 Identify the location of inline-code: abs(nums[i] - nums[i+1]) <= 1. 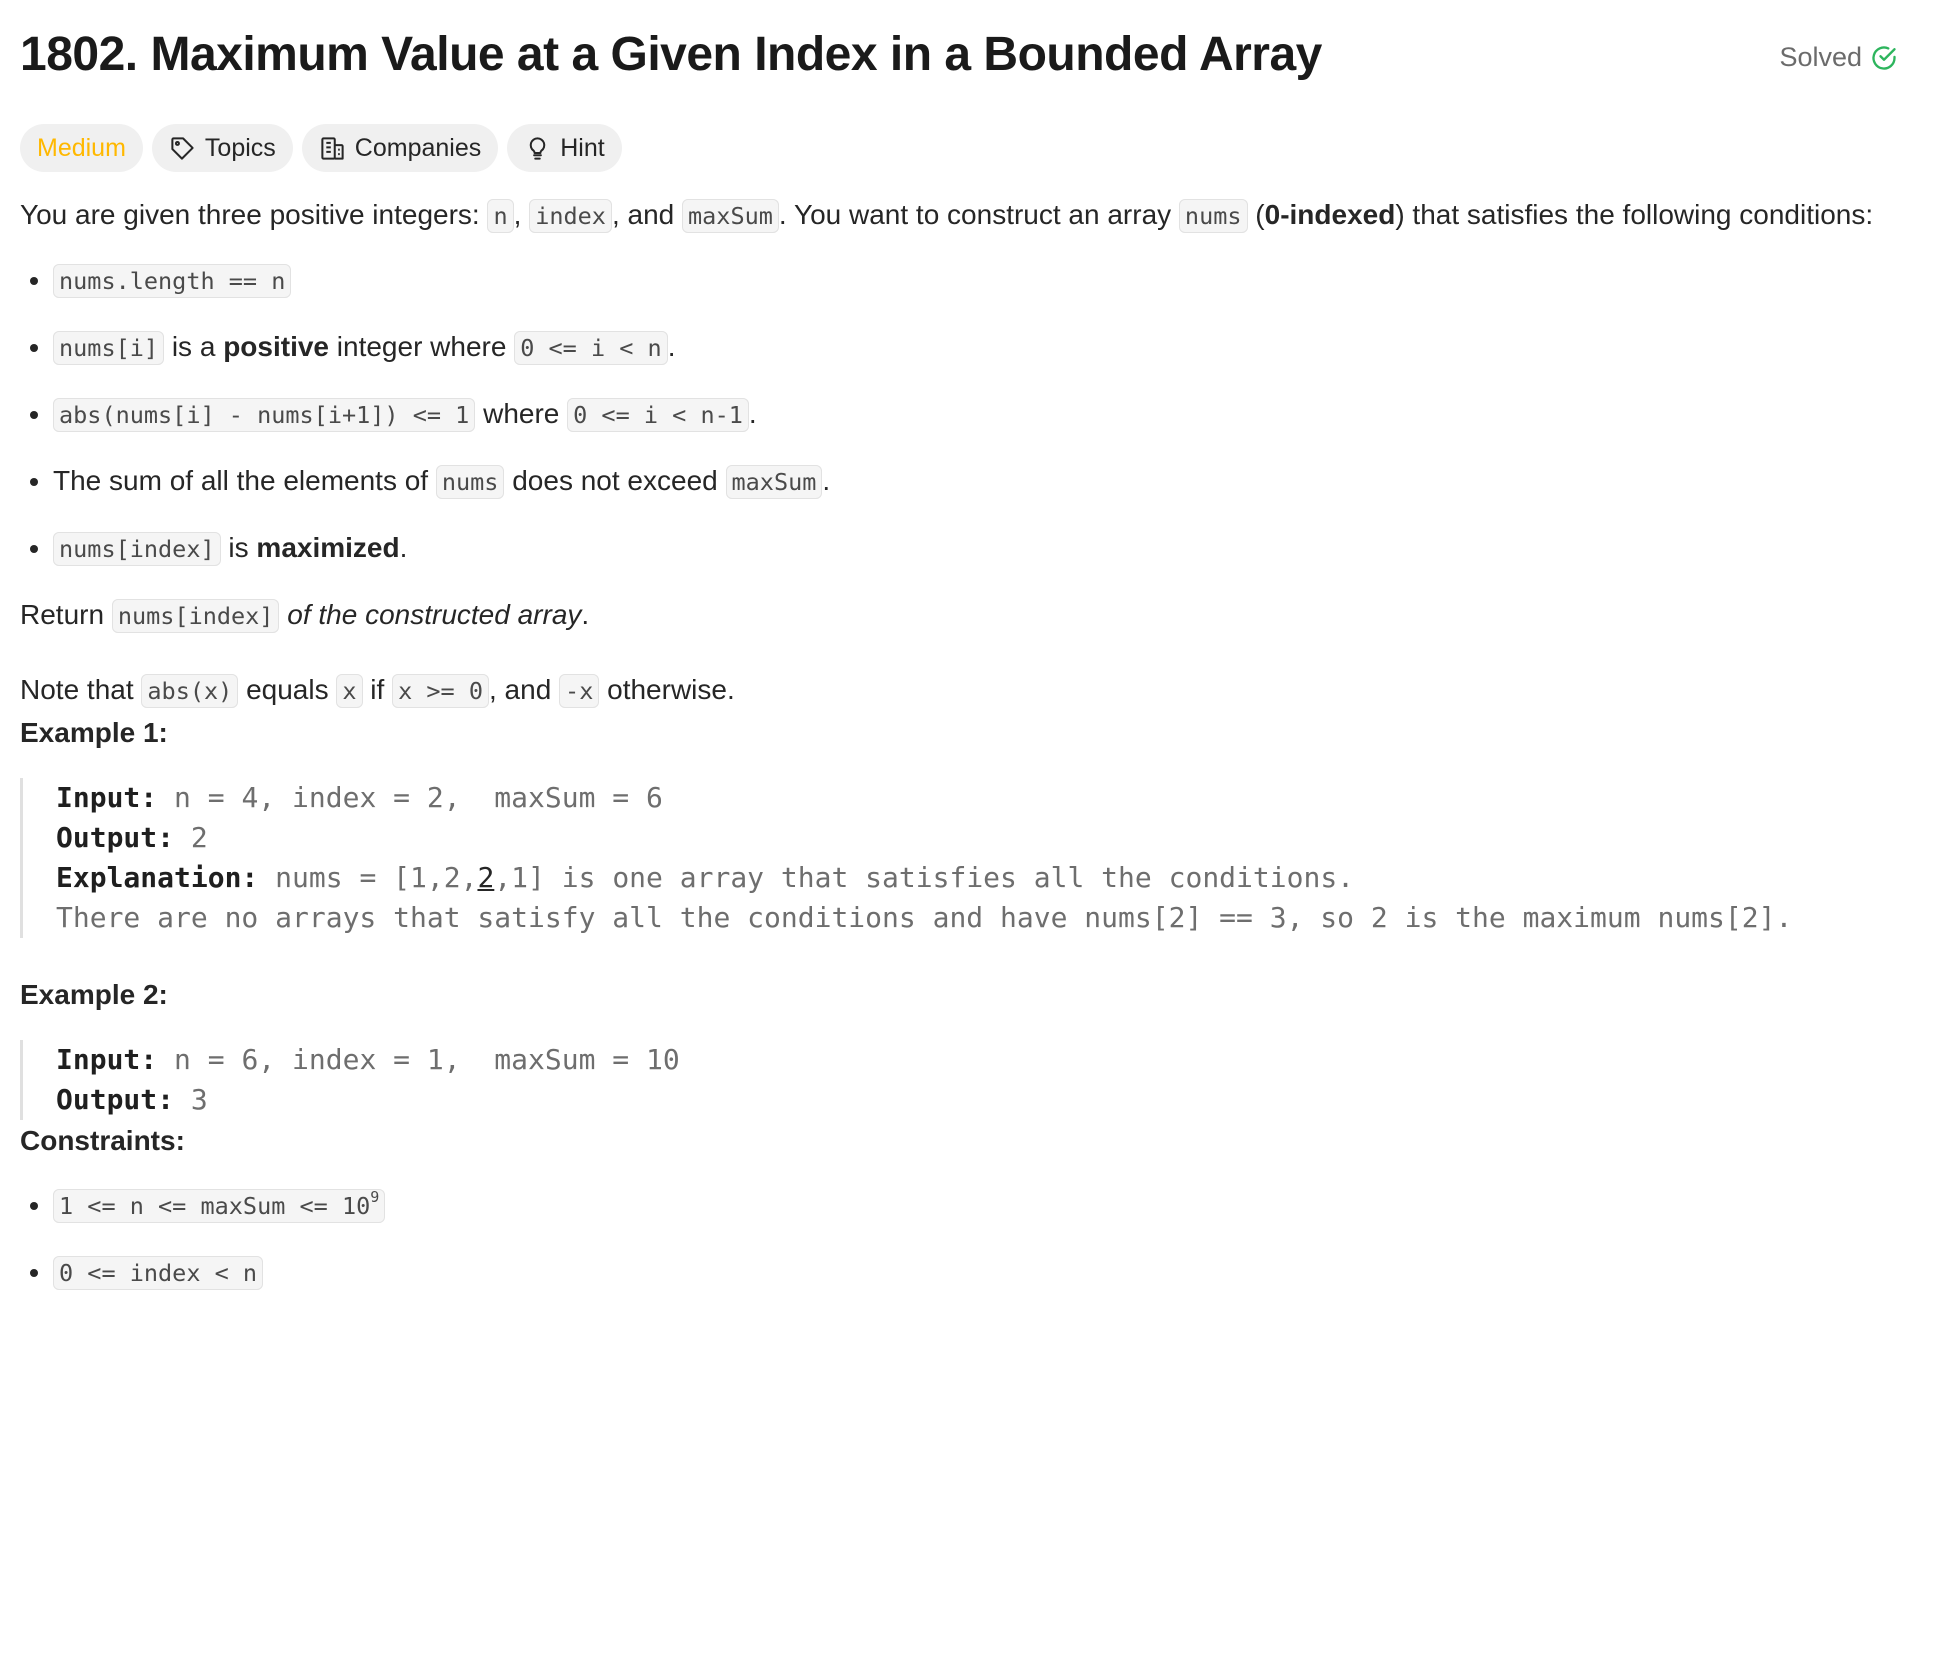
(264, 415).